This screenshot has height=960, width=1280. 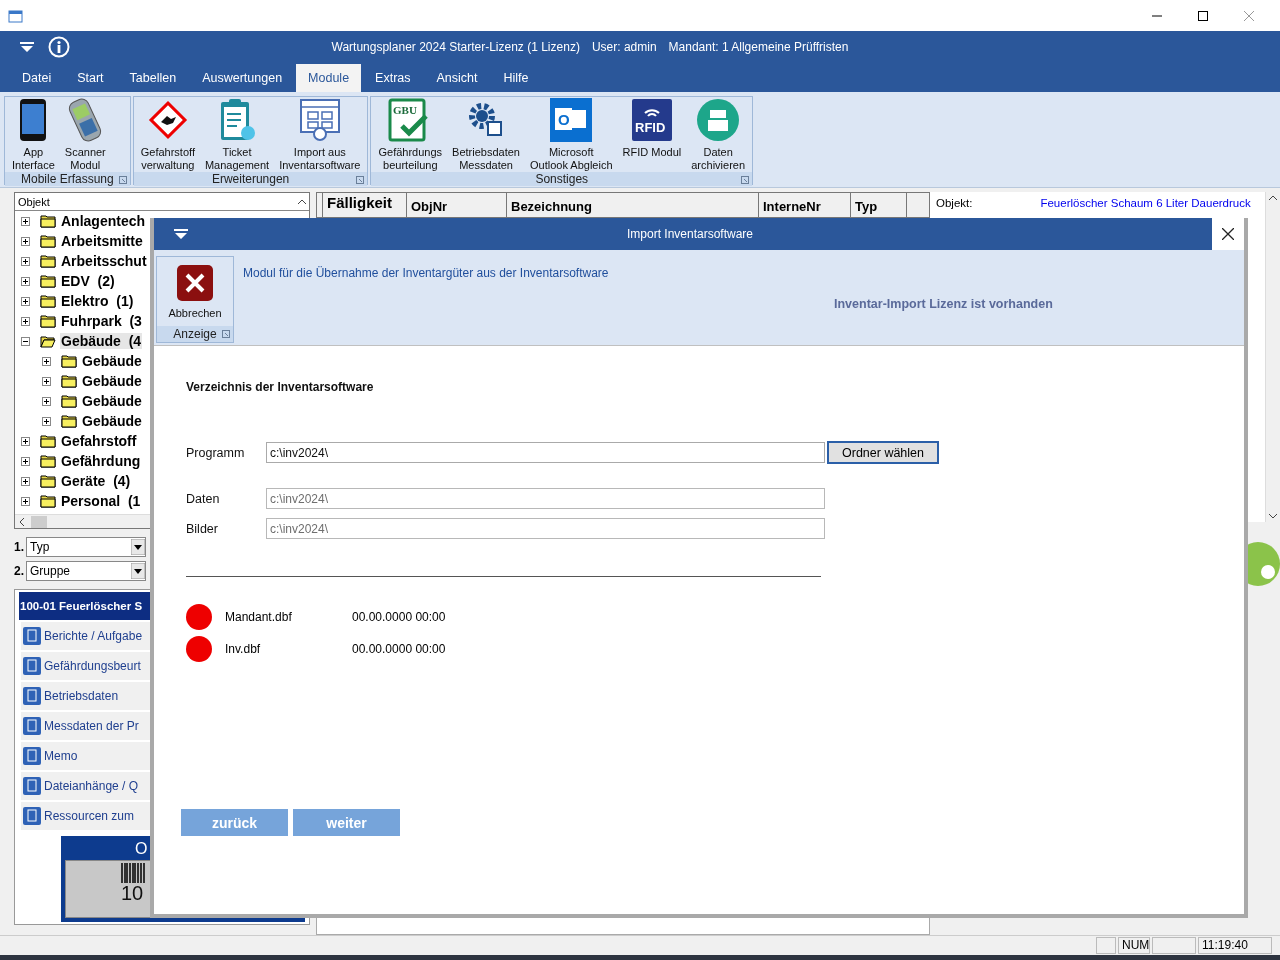 What do you see at coordinates (805, 205) in the screenshot?
I see `column-header: InterneNr` at bounding box center [805, 205].